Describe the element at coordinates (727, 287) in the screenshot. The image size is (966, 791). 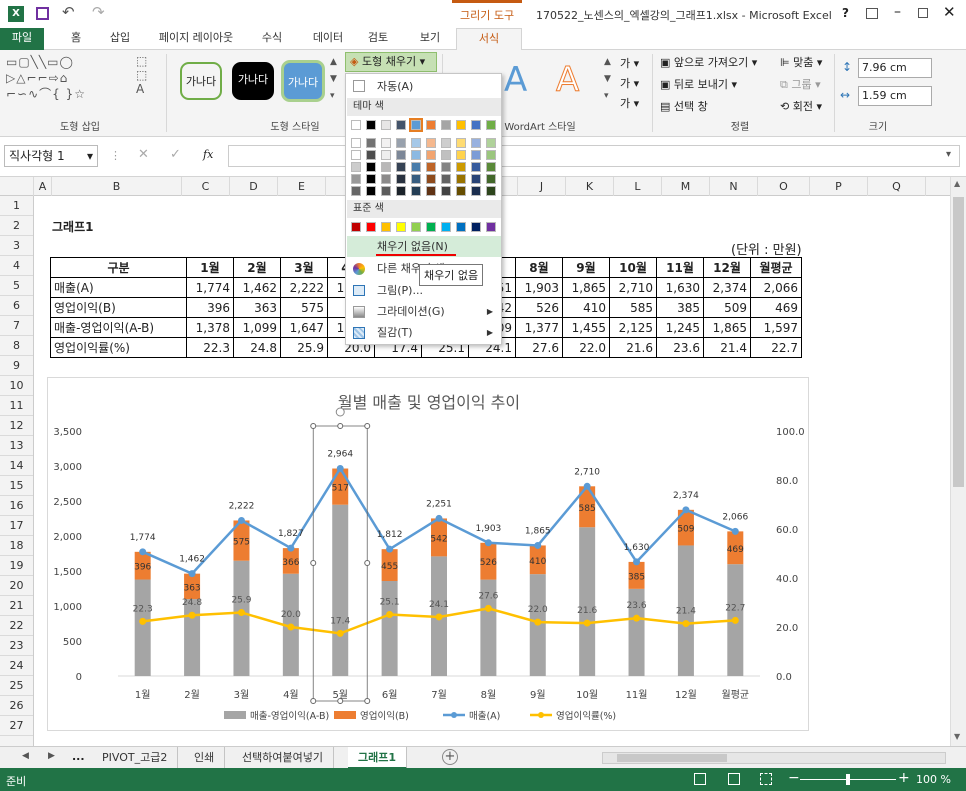
I see `table-cell: 2,374` at that location.